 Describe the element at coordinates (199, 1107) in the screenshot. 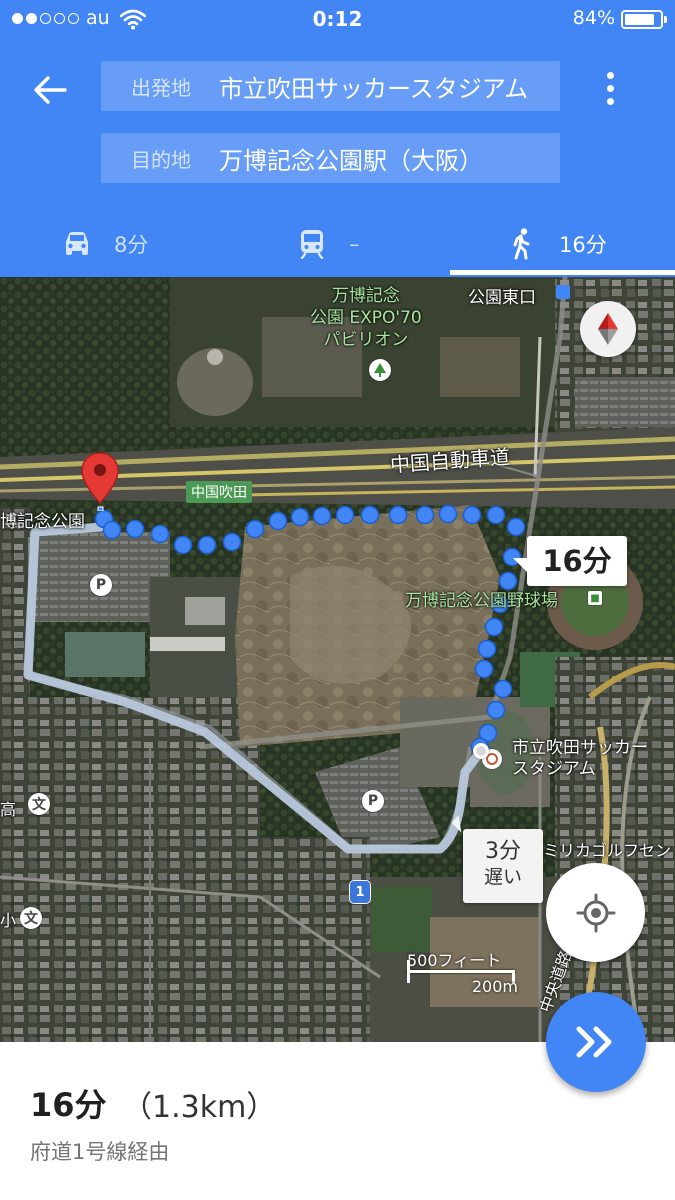

I see `route-distance: （1.3km）` at that location.